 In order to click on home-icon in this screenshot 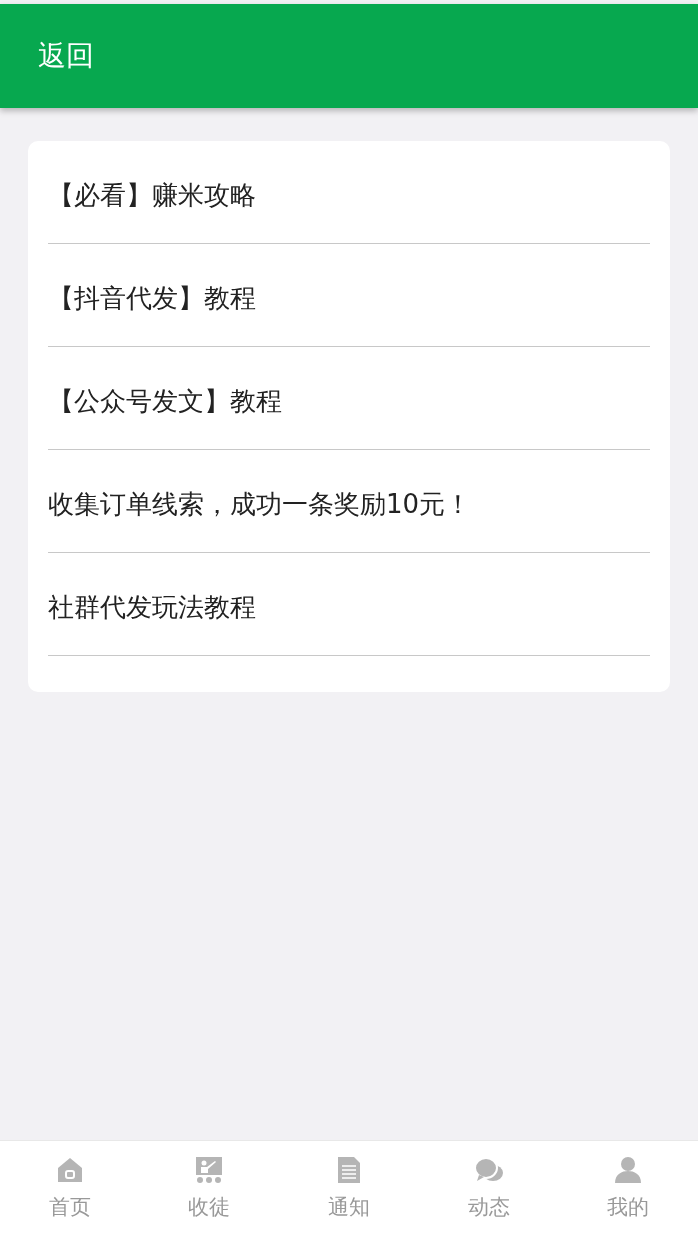, I will do `click(69, 1170)`.